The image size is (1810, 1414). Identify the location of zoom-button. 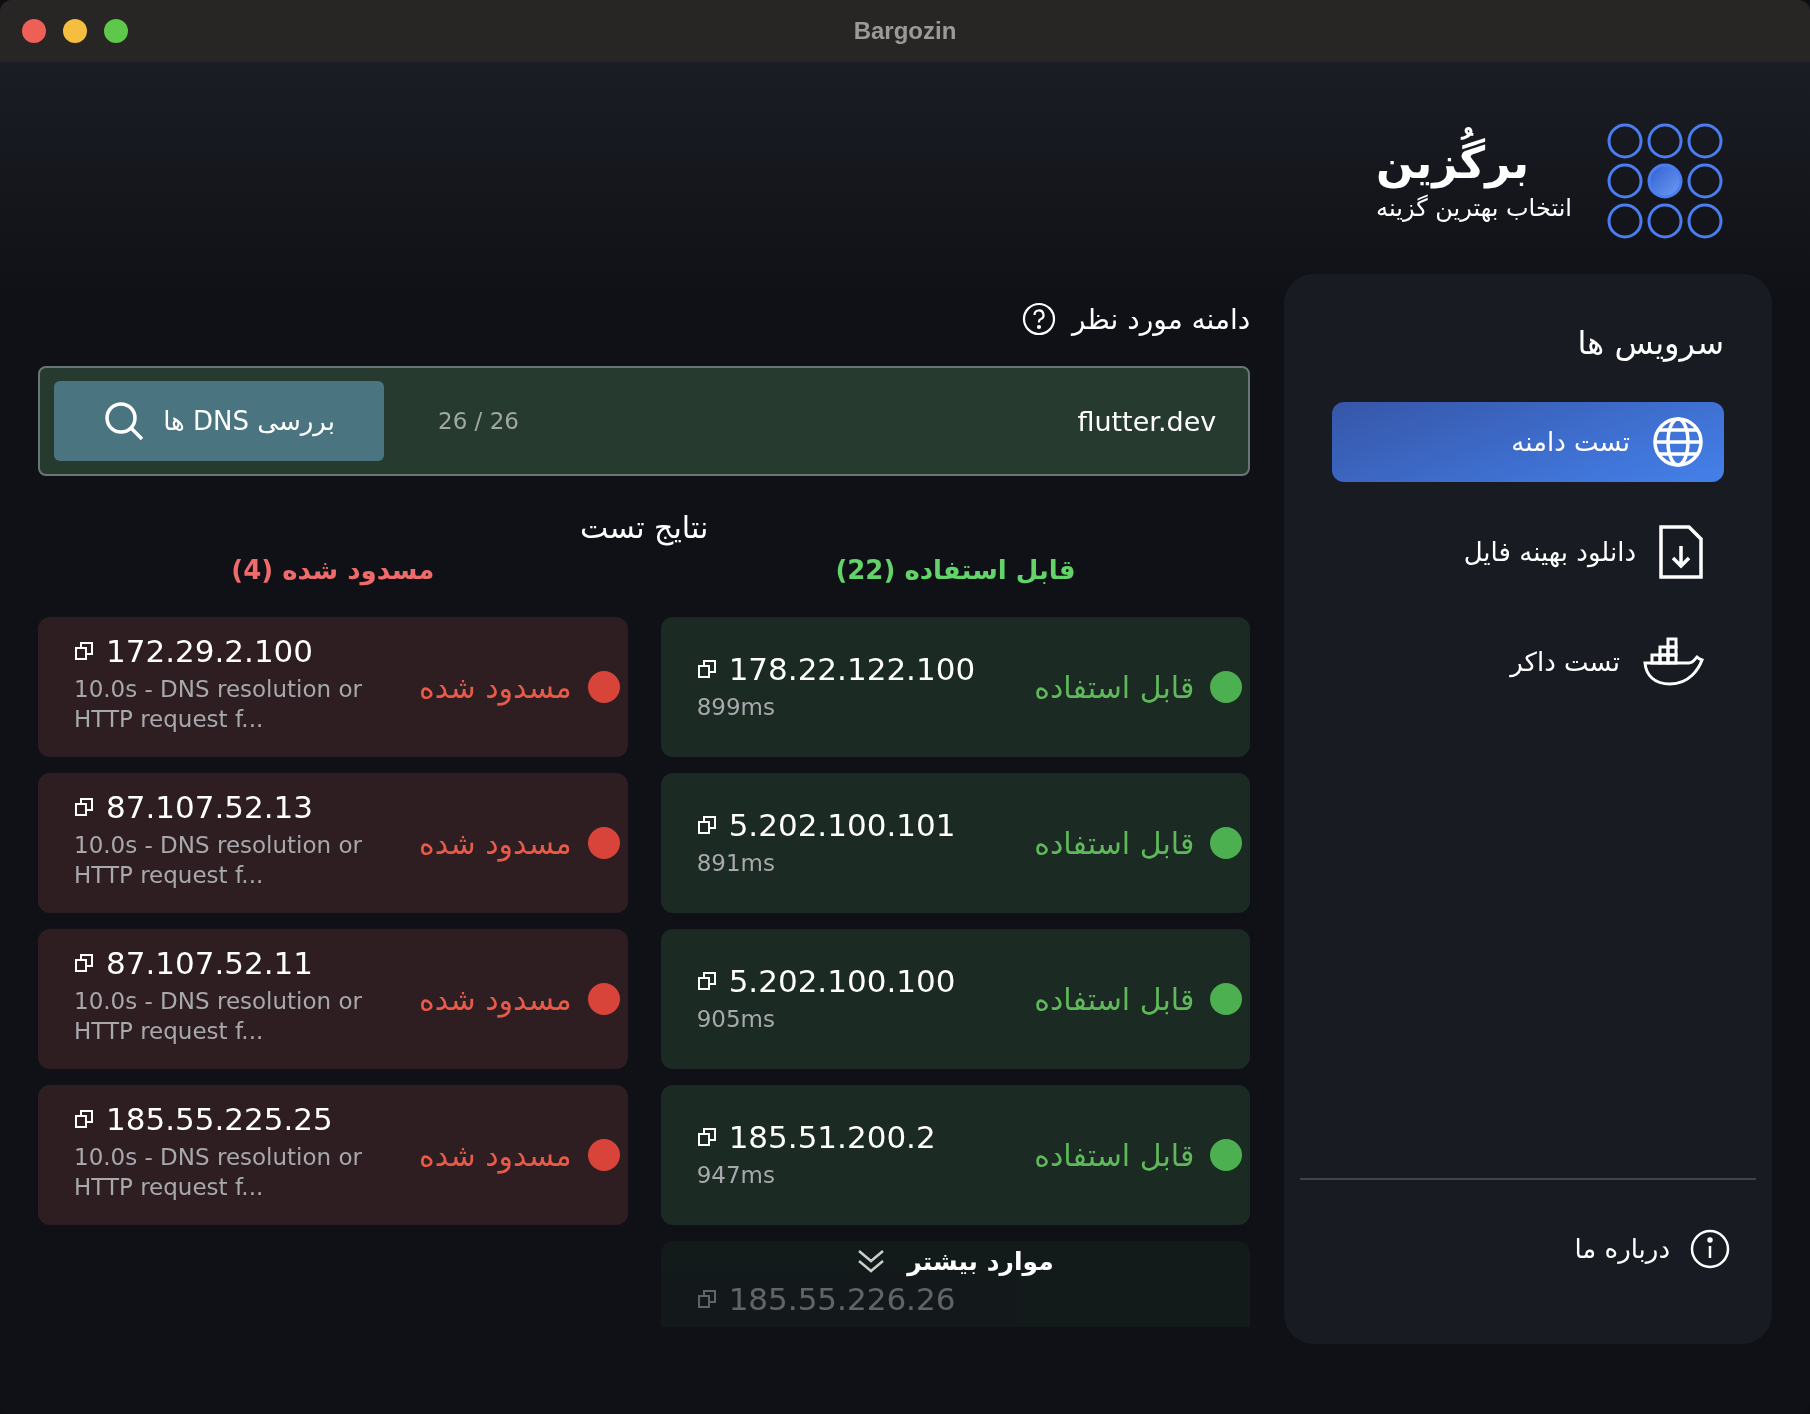
(116, 31).